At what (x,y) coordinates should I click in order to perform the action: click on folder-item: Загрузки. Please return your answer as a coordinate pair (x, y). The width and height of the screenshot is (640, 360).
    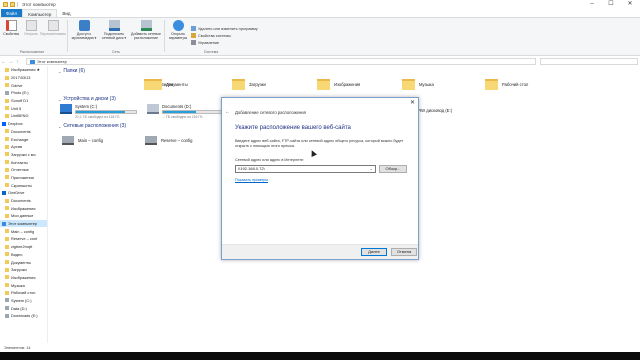
    Looking at the image, I should click on (249, 84).